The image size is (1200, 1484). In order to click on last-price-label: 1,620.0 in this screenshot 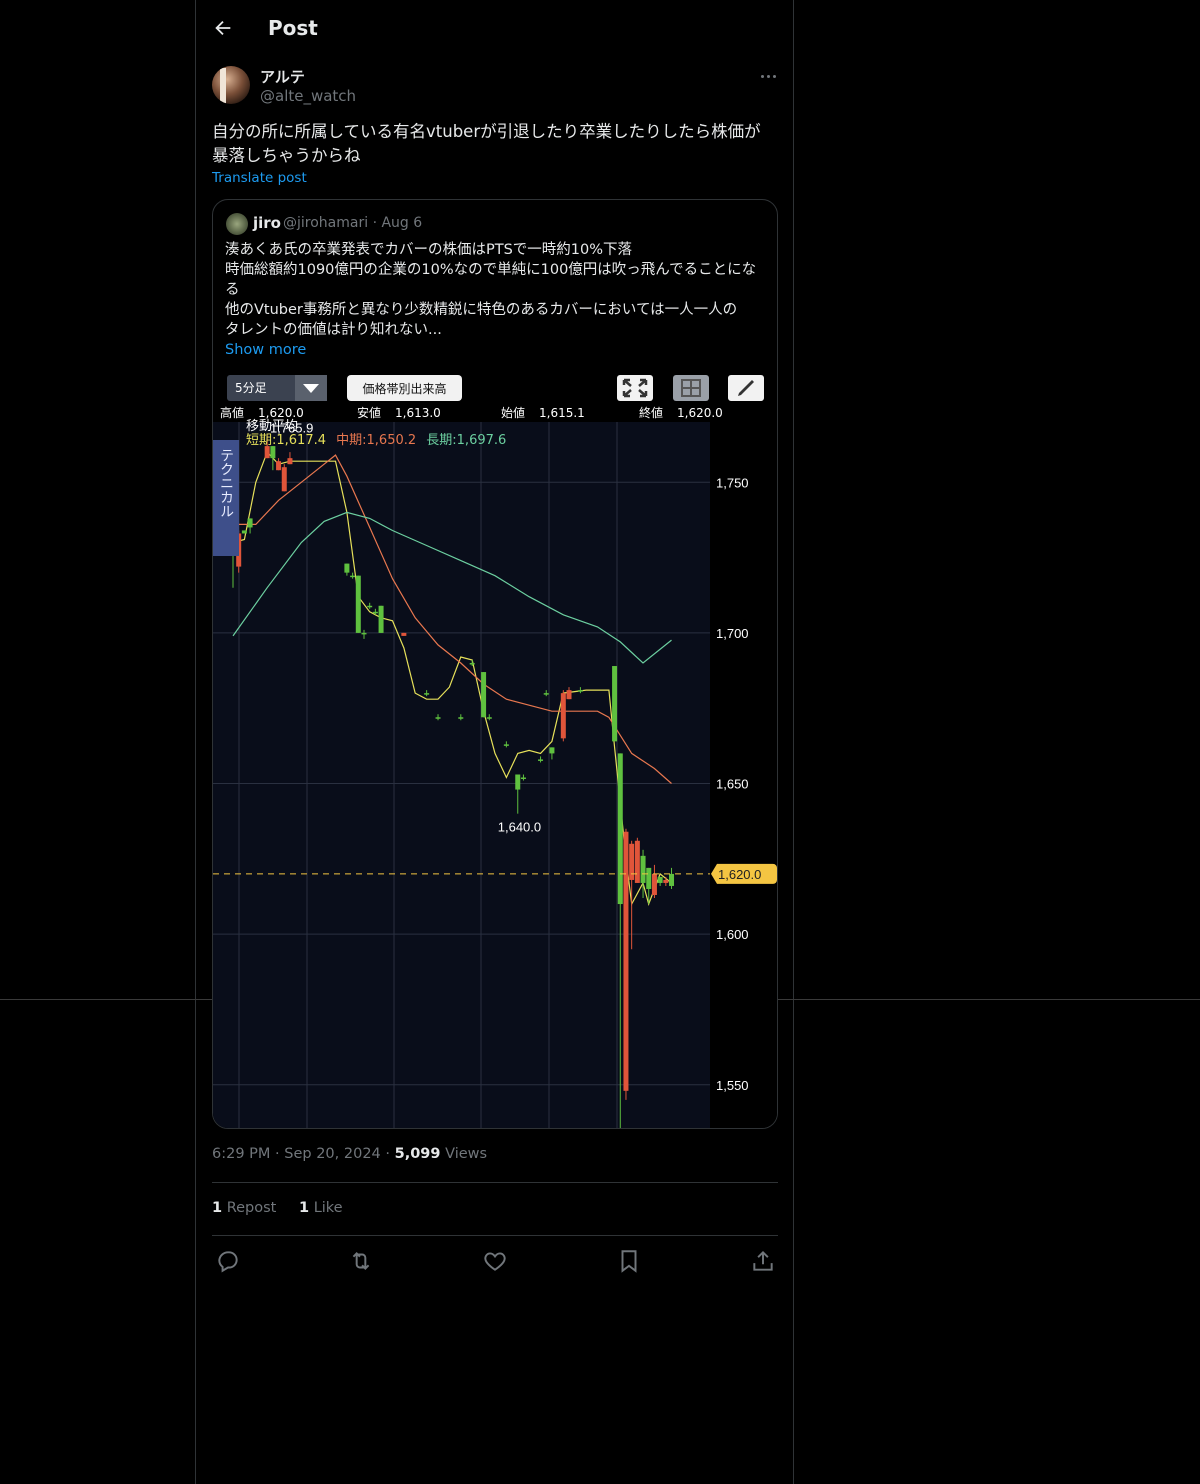, I will do `click(739, 874)`.